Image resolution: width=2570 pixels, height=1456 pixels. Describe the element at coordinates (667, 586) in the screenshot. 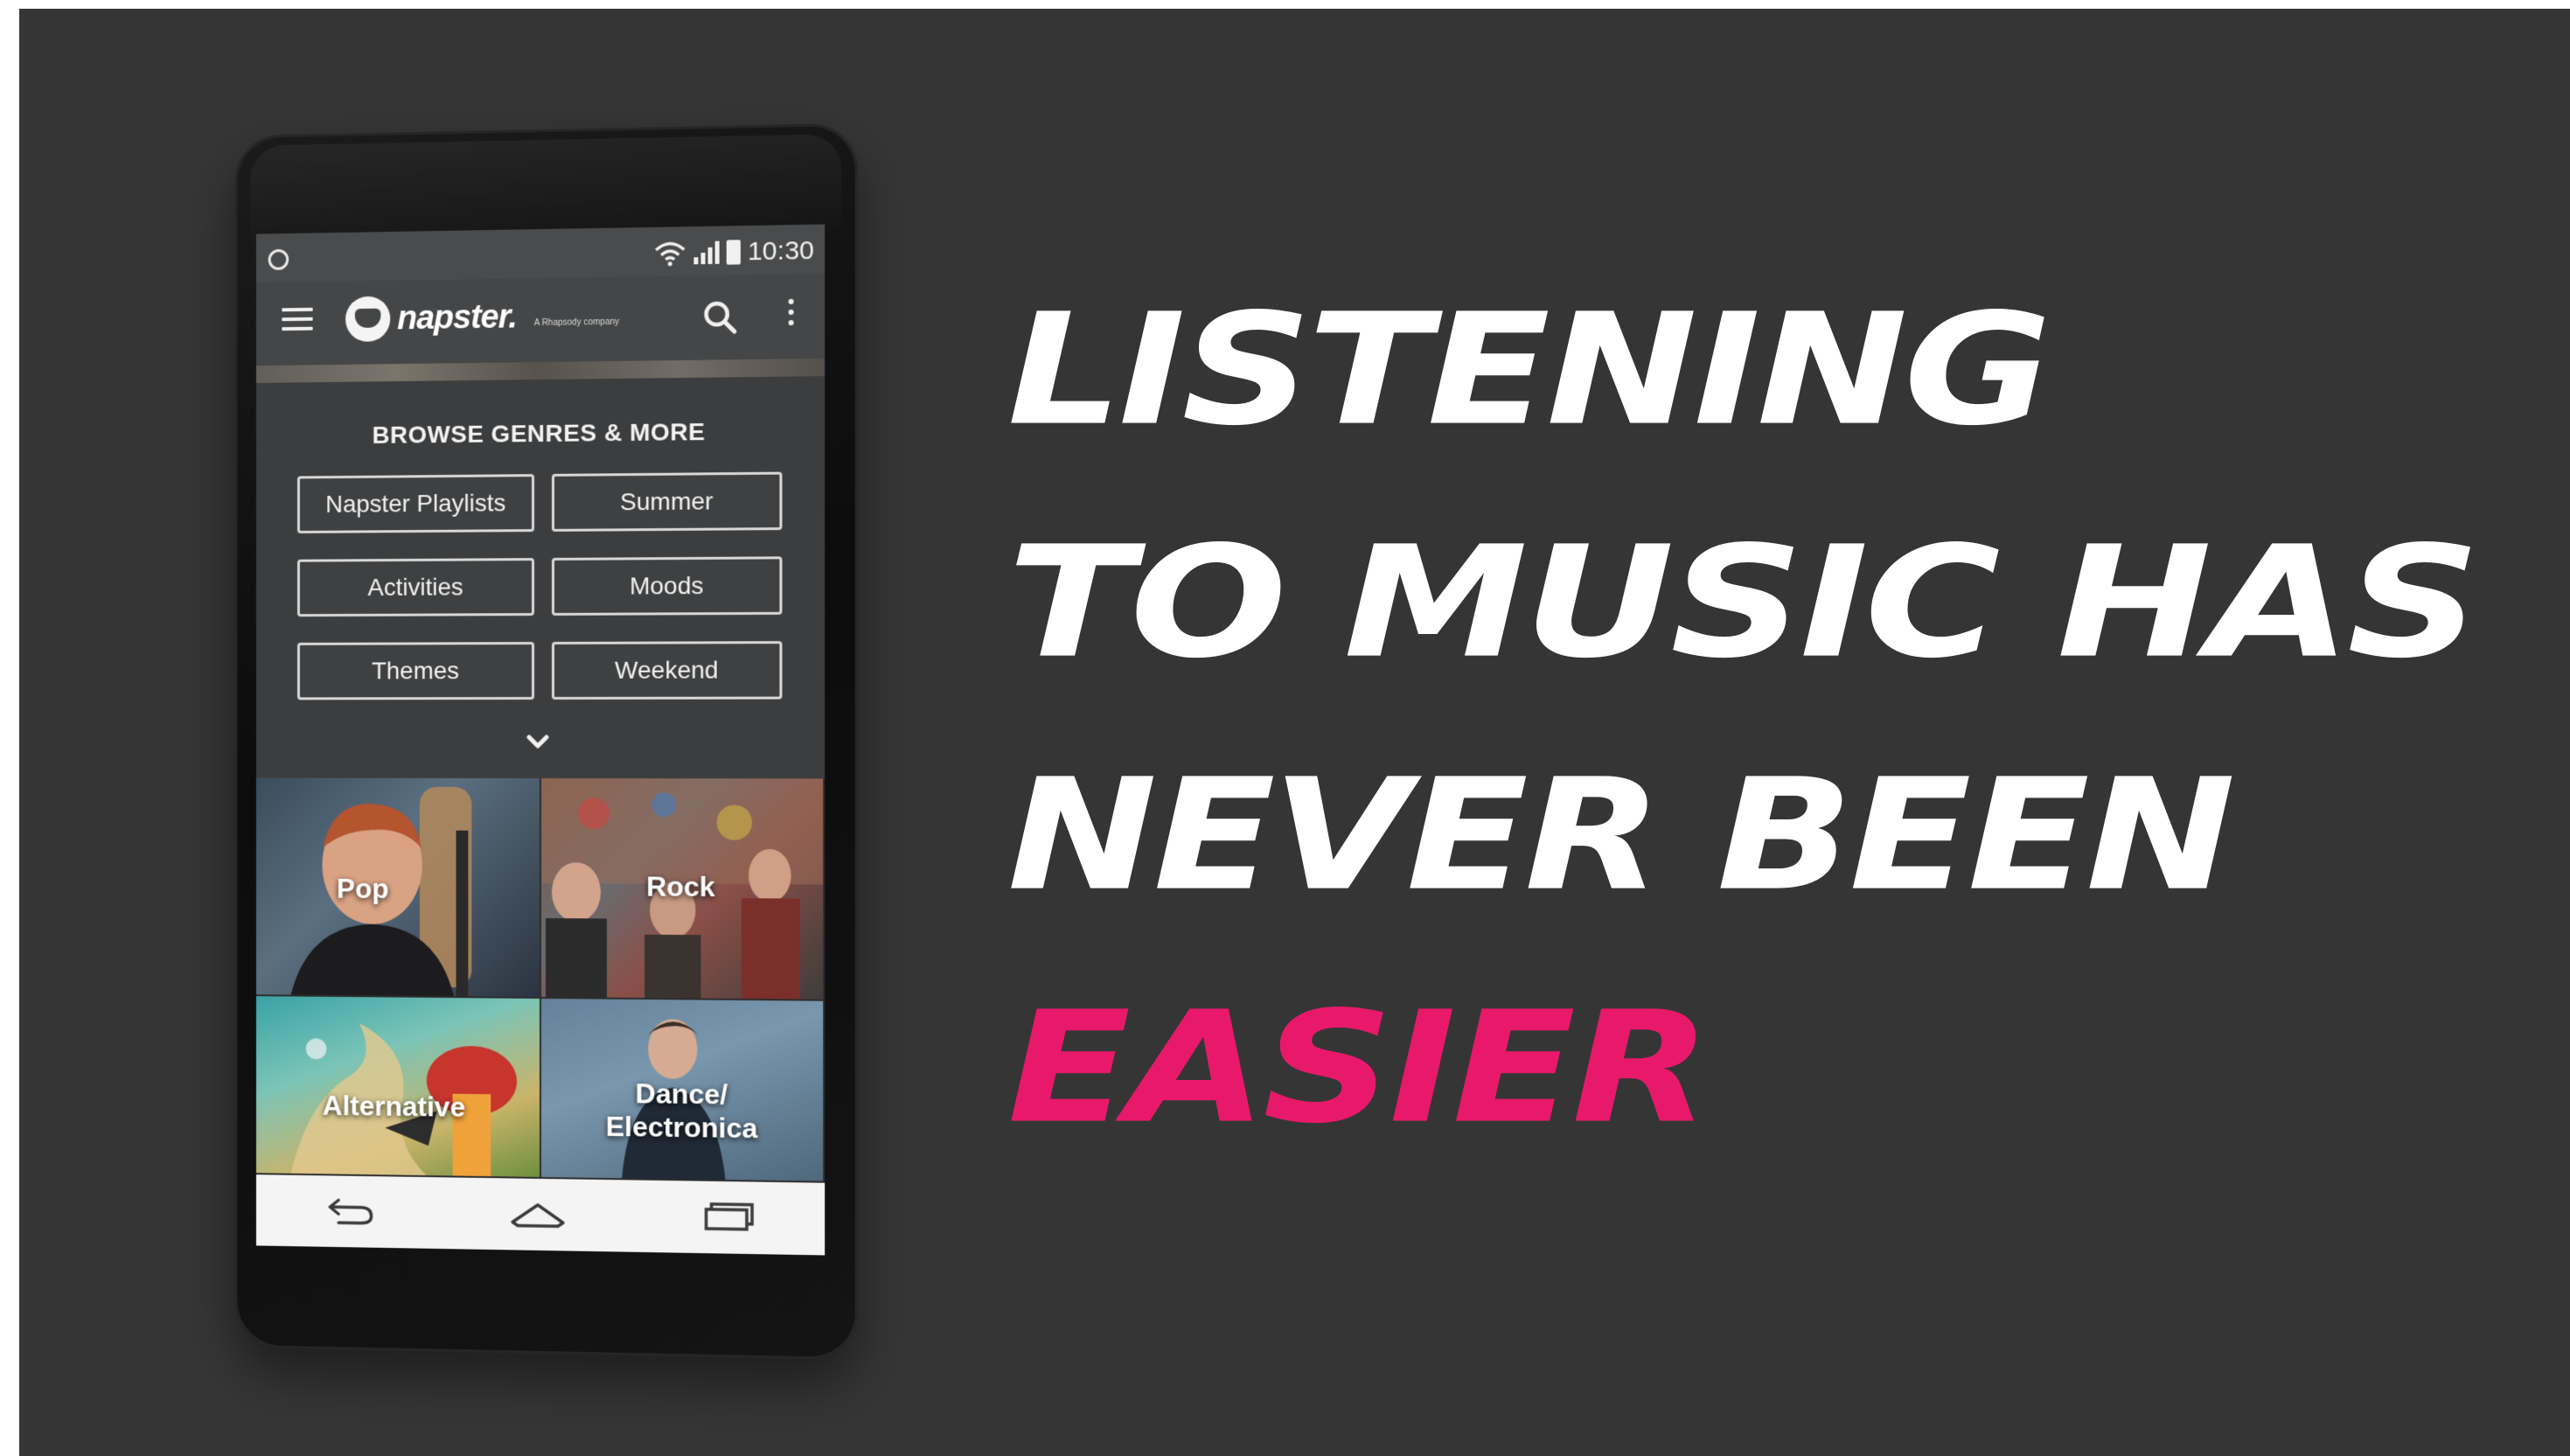

I see `moods-button: Moods` at that location.